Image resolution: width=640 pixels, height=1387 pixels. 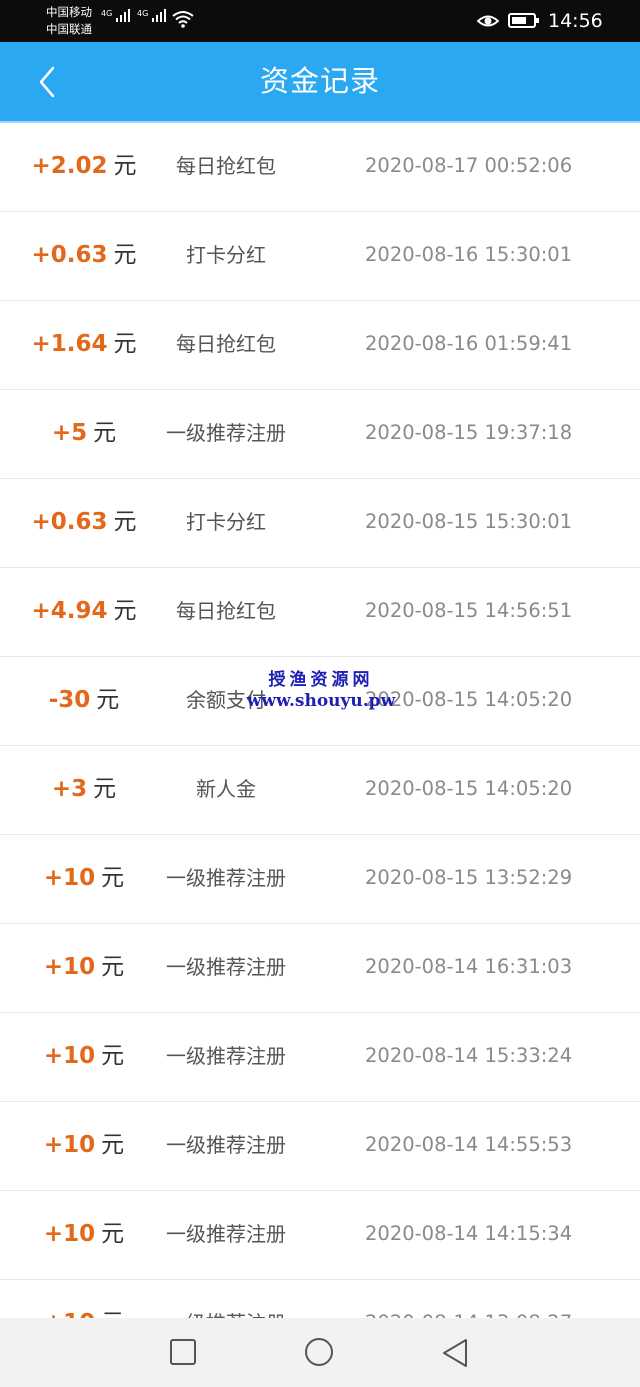 I want to click on record-time: 2020-08-16 15:30:01, so click(x=469, y=254).